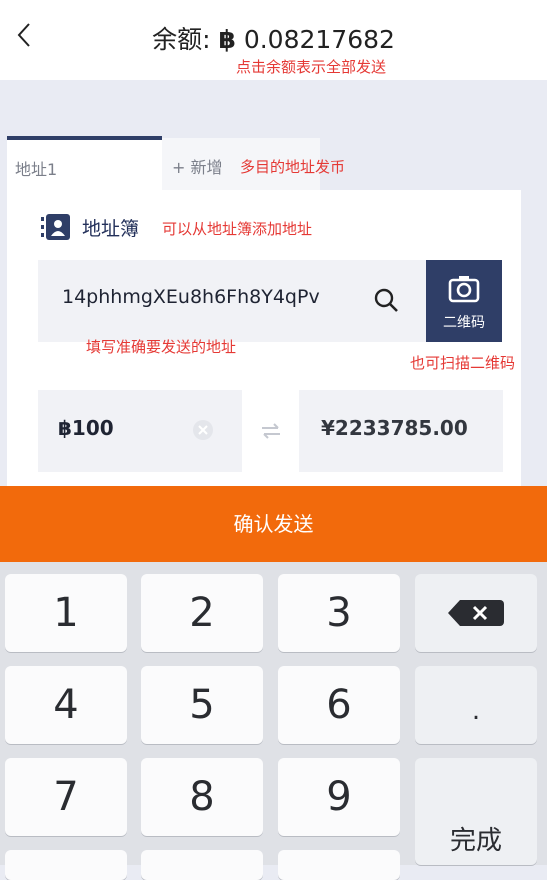 The image size is (547, 880). I want to click on backspace-key, so click(476, 613).